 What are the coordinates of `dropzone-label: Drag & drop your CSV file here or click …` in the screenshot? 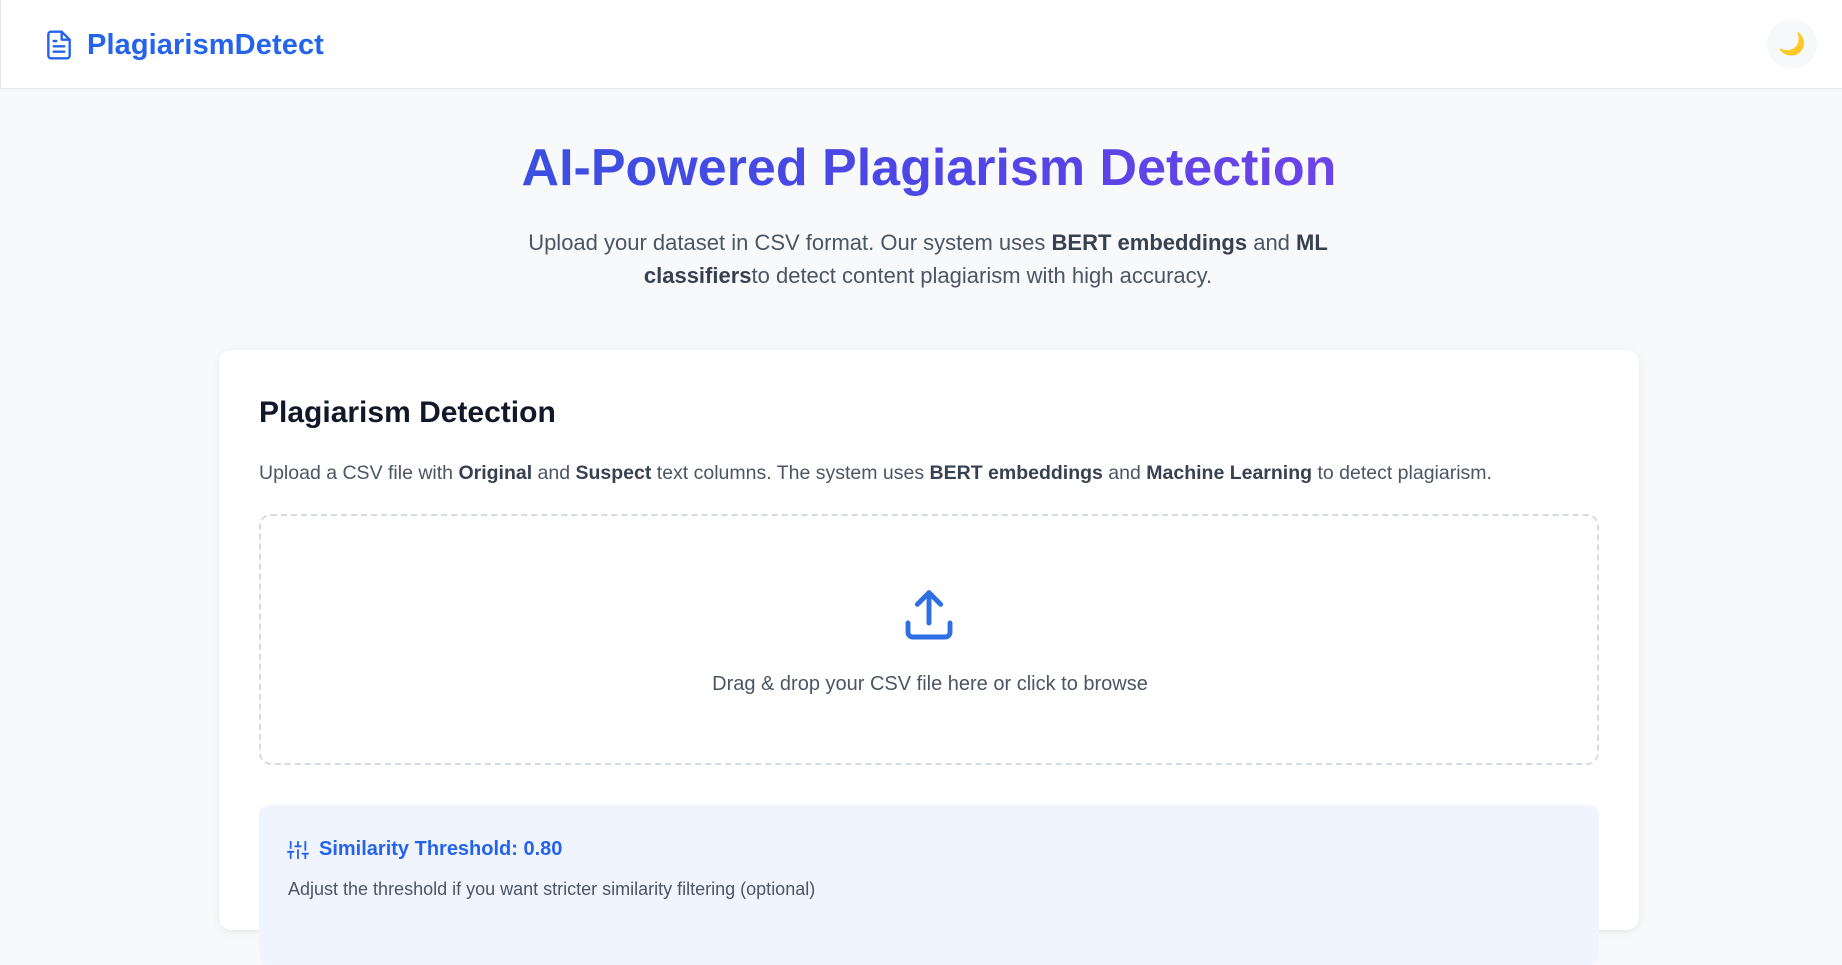 It's located at (930, 684).